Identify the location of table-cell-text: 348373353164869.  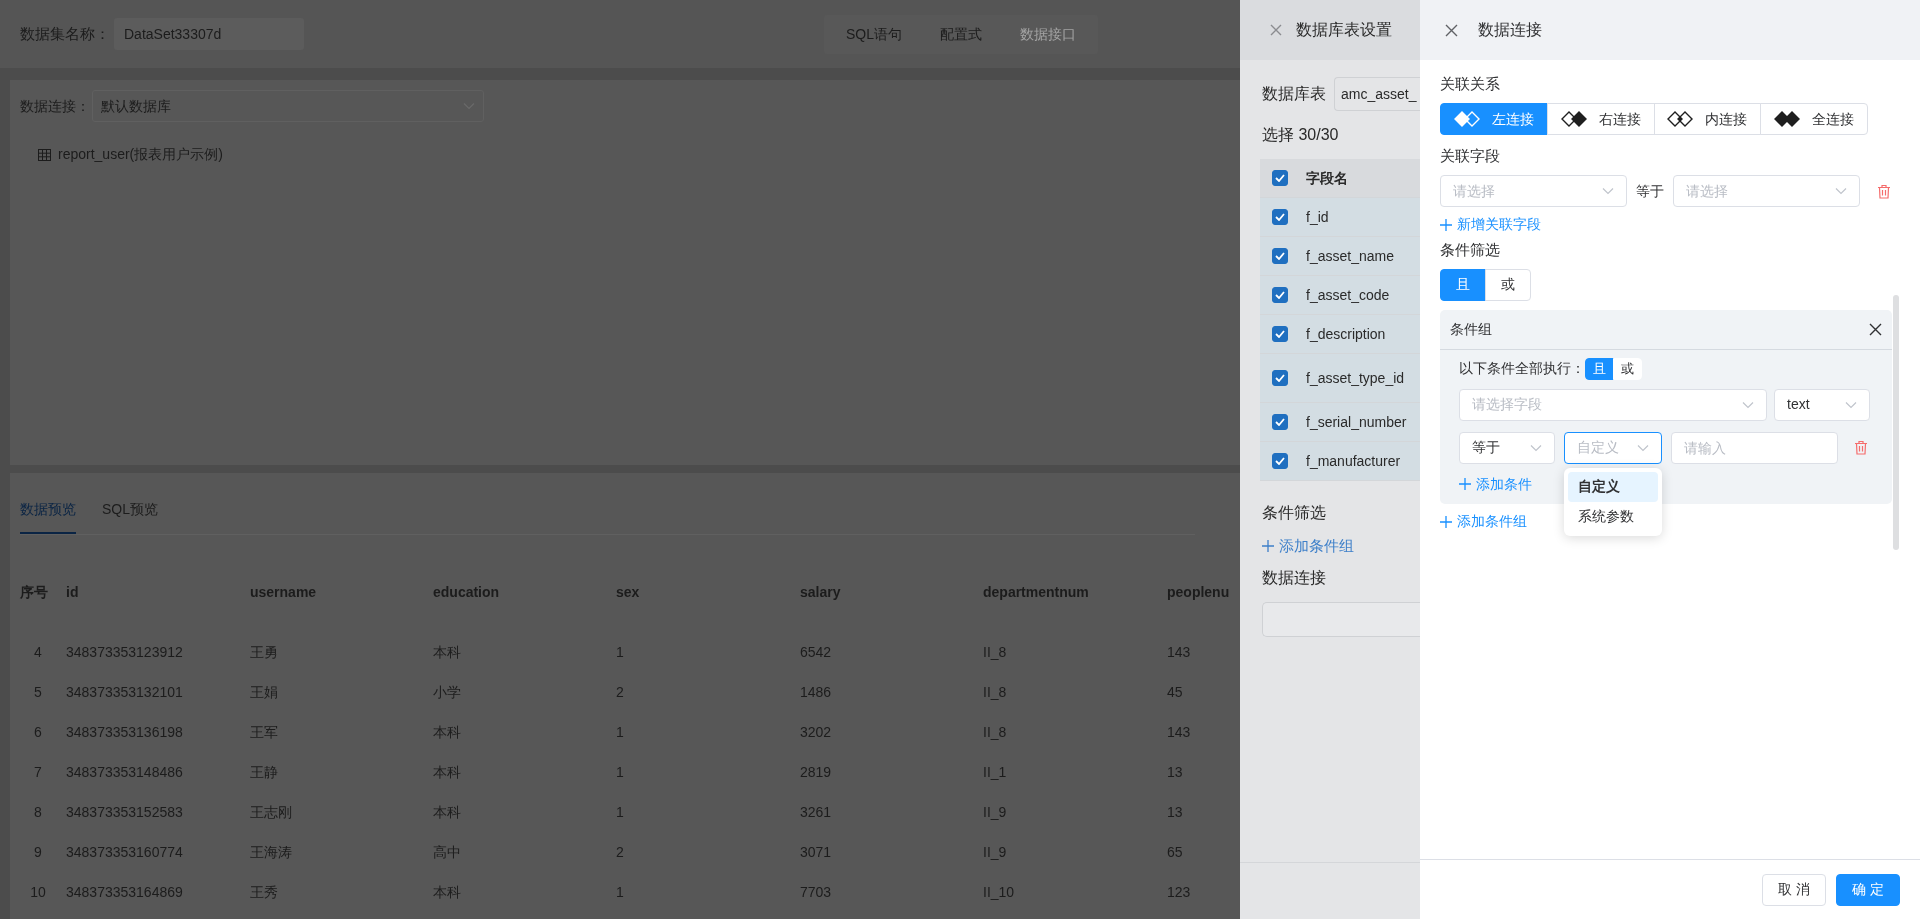
(125, 892).